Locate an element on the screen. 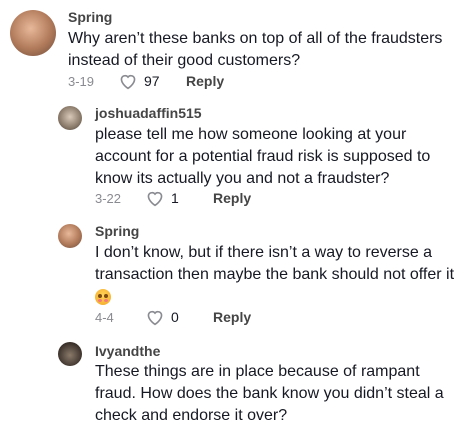 This screenshot has width=474, height=427. flushed-face-emoji-icon is located at coordinates (103, 296).